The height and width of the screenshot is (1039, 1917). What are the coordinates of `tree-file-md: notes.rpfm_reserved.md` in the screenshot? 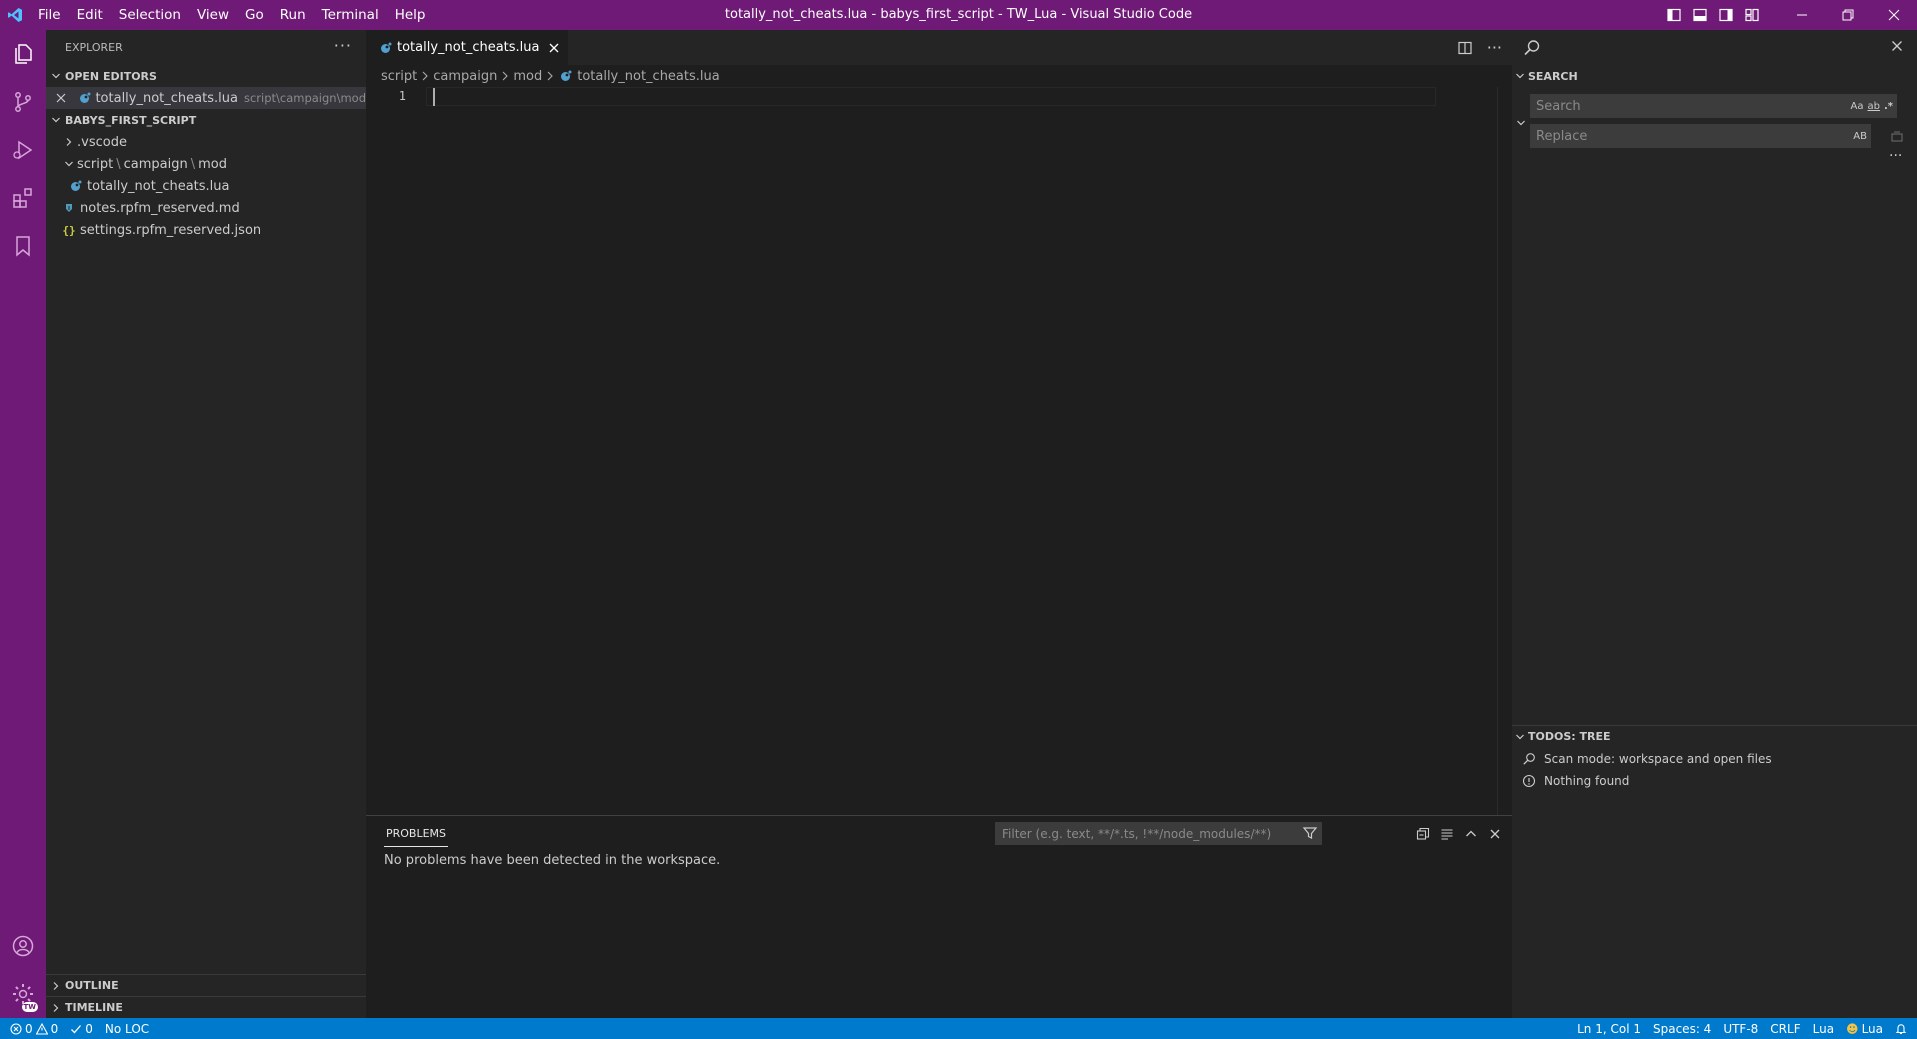 It's located at (206, 208).